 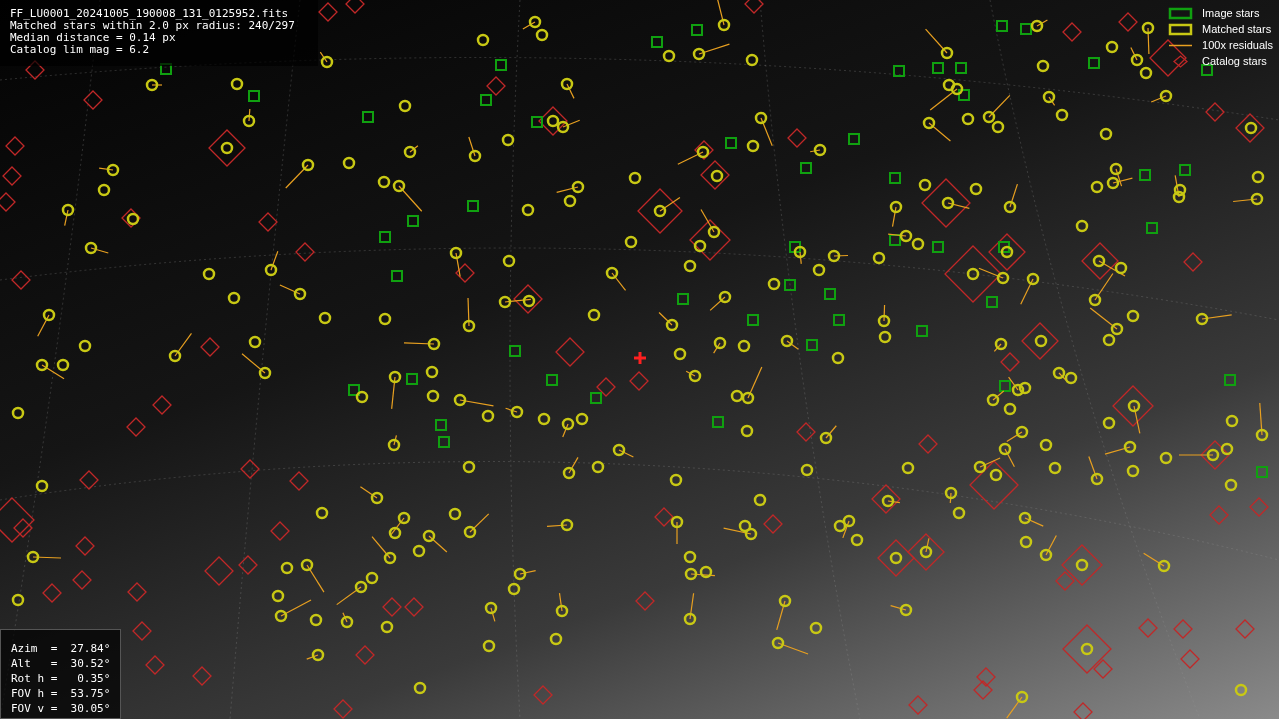 I want to click on info-text: Median distance = 0.14 px, so click(x=93, y=38).